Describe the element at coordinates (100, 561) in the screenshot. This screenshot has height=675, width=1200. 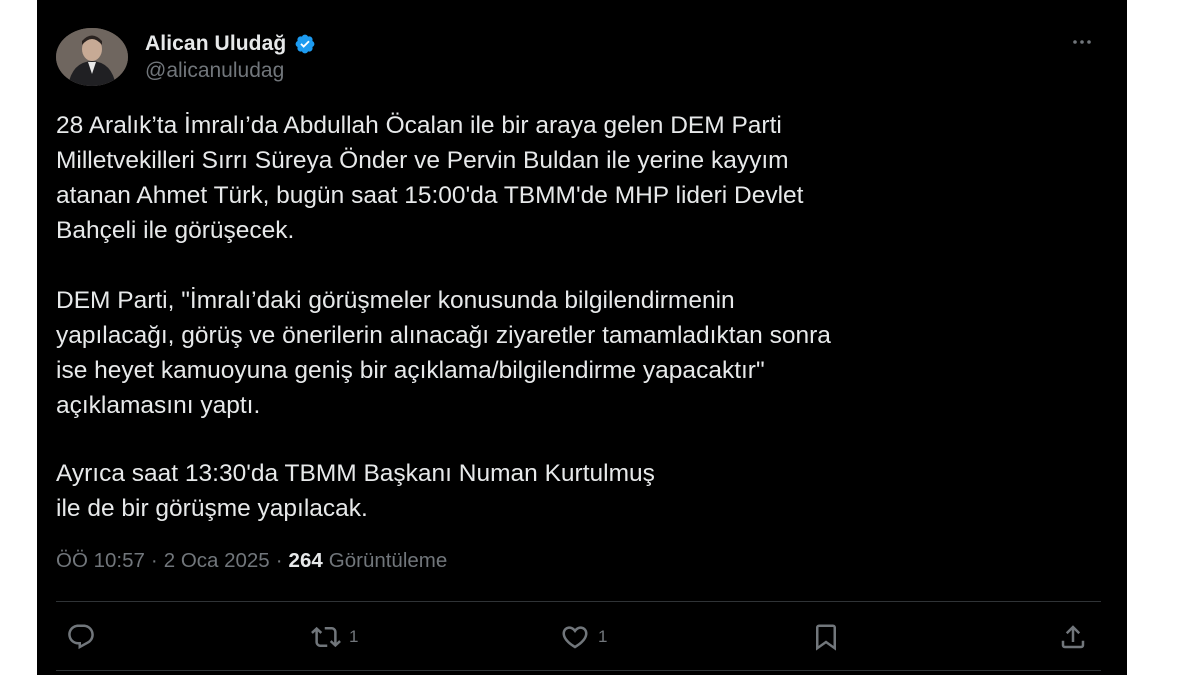
I see `tweet-time: ÖÖ 10:57` at that location.